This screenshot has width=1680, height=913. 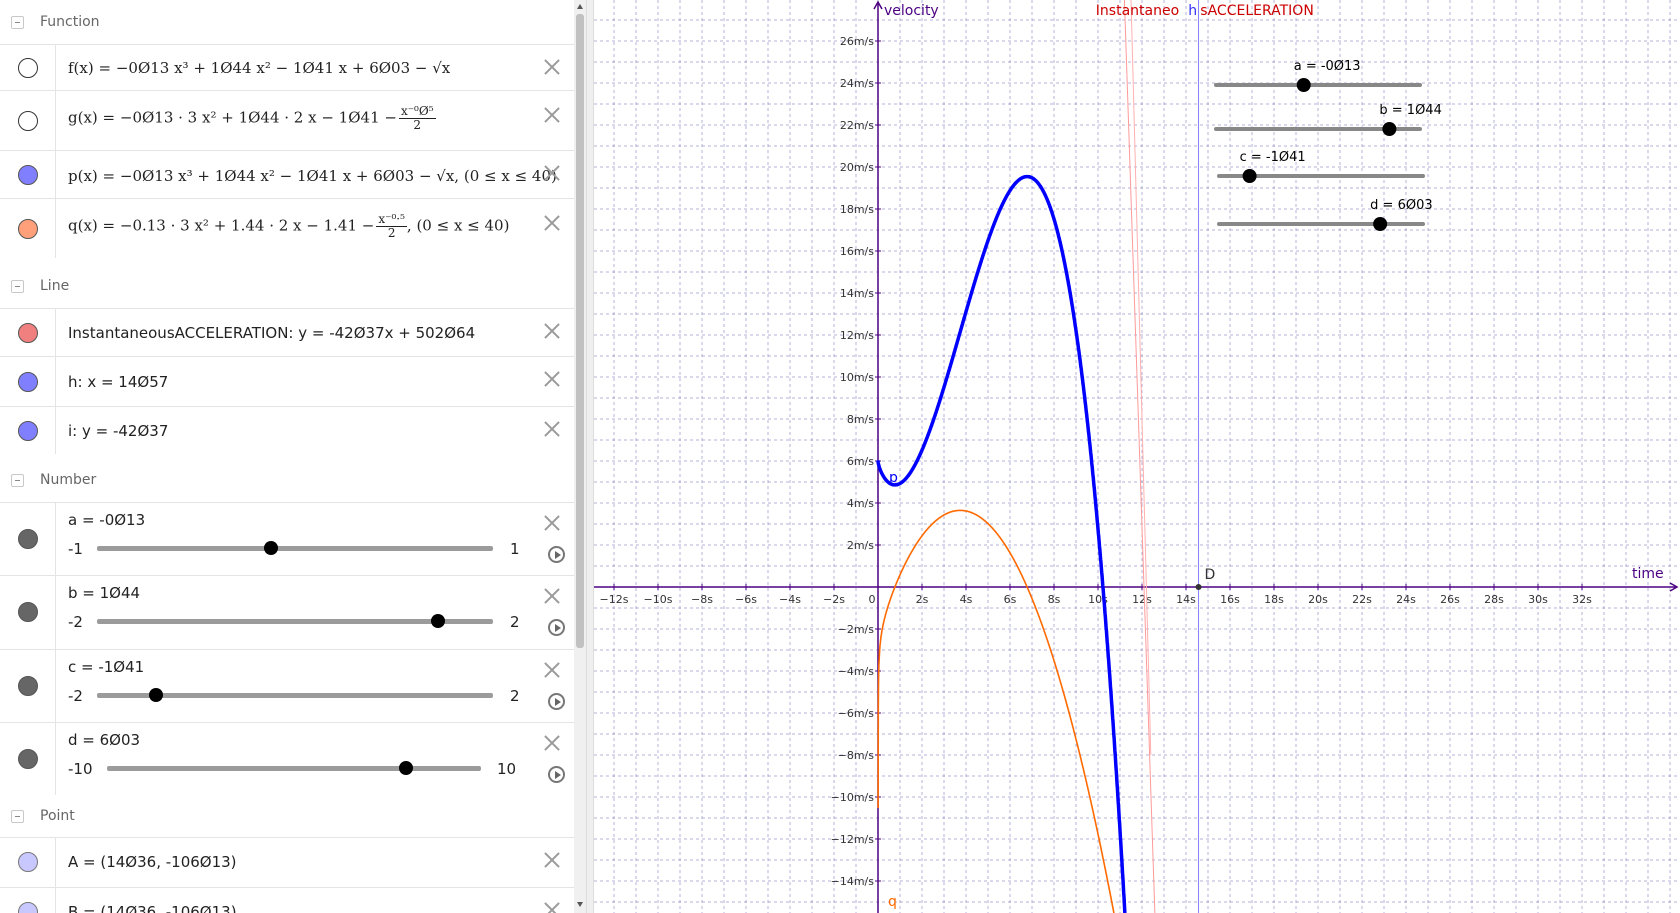 What do you see at coordinates (287, 430) in the screenshot?
I see `algebra-item-i: i: y = -42Ø37` at bounding box center [287, 430].